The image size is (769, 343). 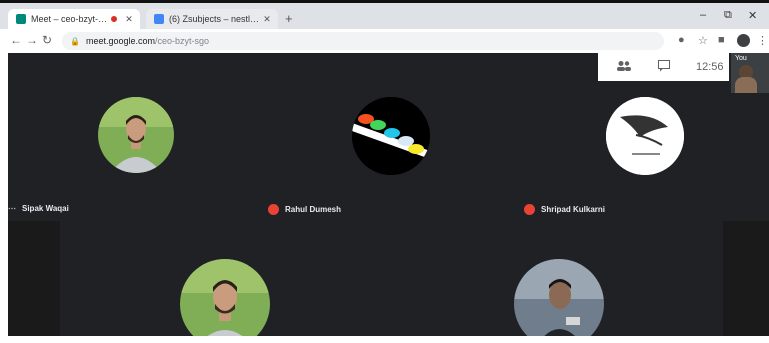 I want to click on meet-favicon-icon, so click(x=21, y=19).